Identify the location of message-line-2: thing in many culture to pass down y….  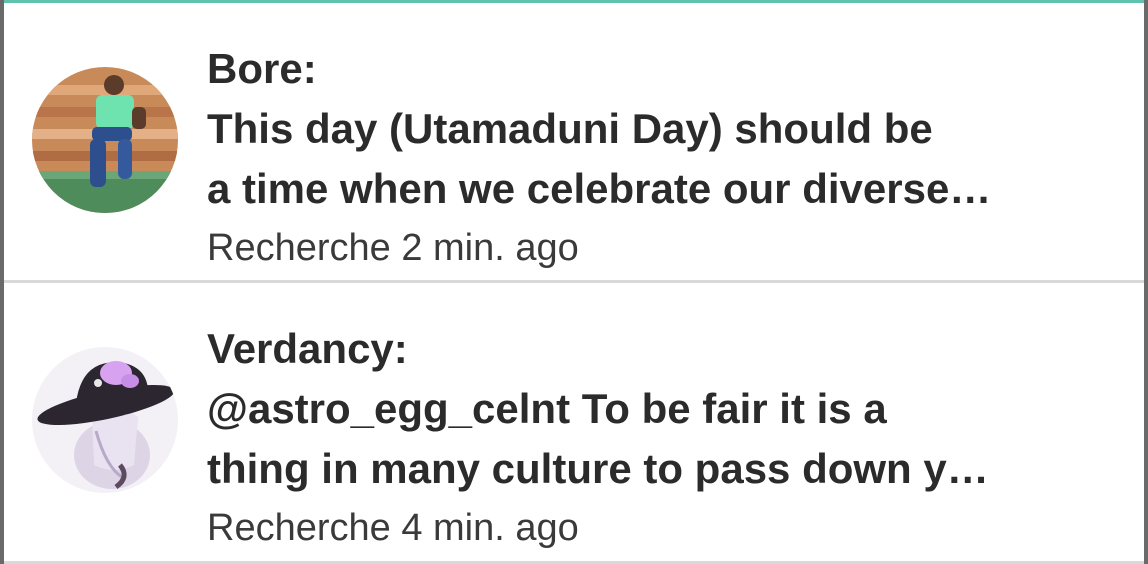
(598, 468).